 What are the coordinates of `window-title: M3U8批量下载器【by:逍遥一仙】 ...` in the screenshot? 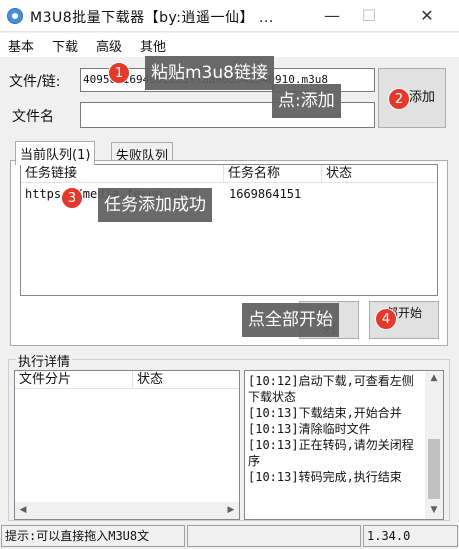 It's located at (152, 18).